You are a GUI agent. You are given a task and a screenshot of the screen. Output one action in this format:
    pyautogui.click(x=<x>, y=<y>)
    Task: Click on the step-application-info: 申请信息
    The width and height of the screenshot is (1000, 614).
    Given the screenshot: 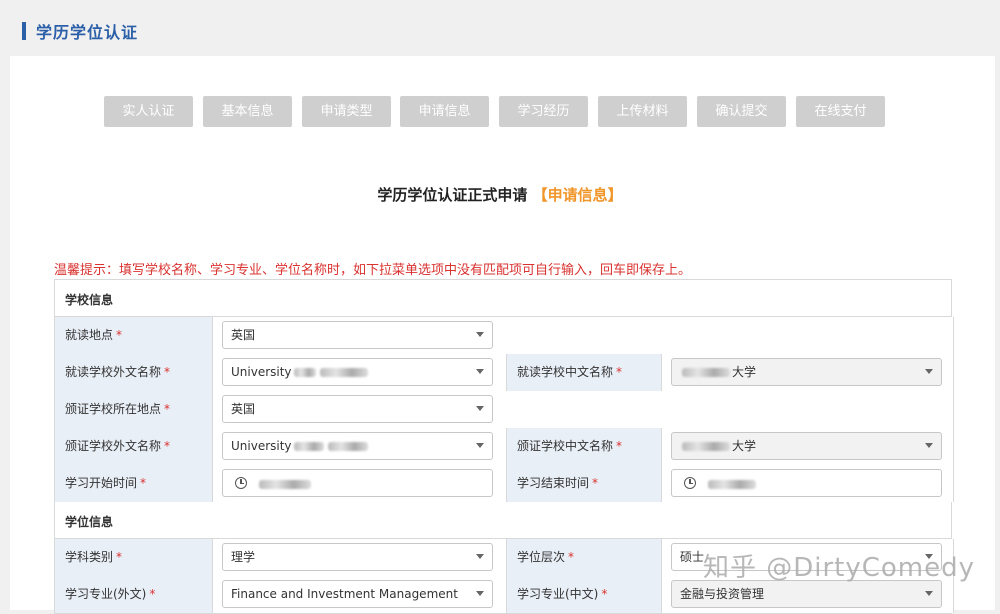 What is the action you would take?
    pyautogui.click(x=444, y=111)
    